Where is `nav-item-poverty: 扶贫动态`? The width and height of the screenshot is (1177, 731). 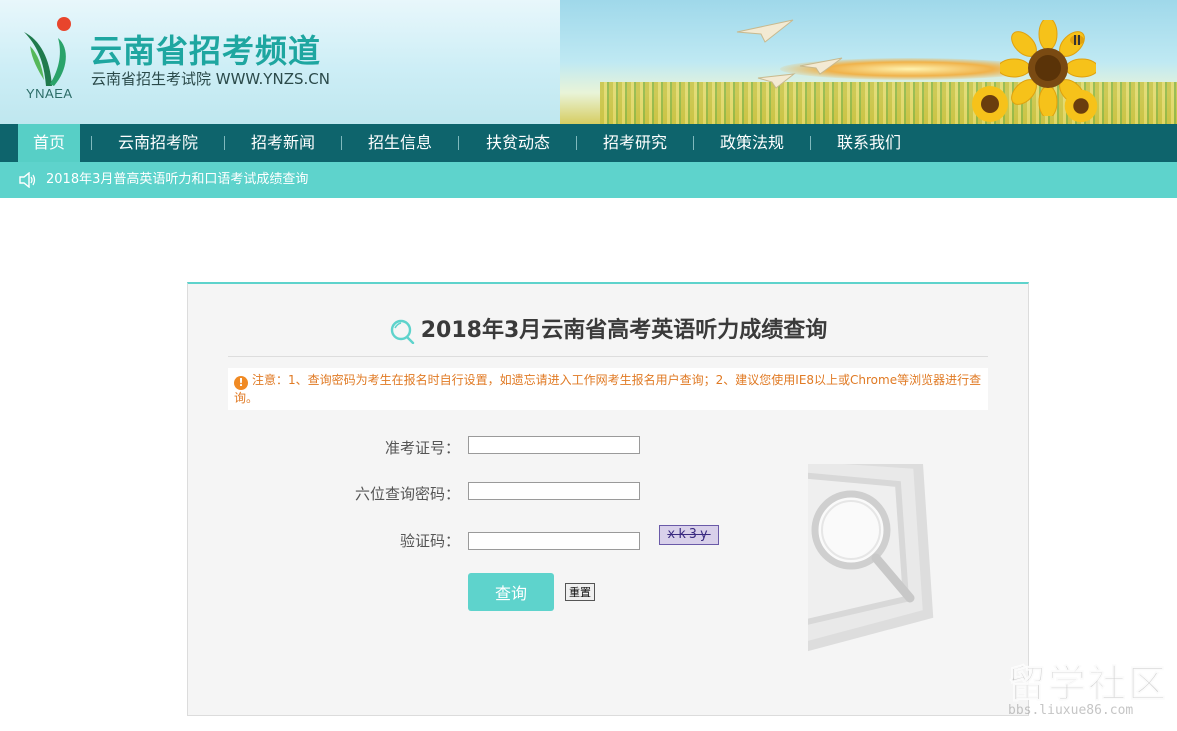 nav-item-poverty: 扶贫动态 is located at coordinates (518, 143).